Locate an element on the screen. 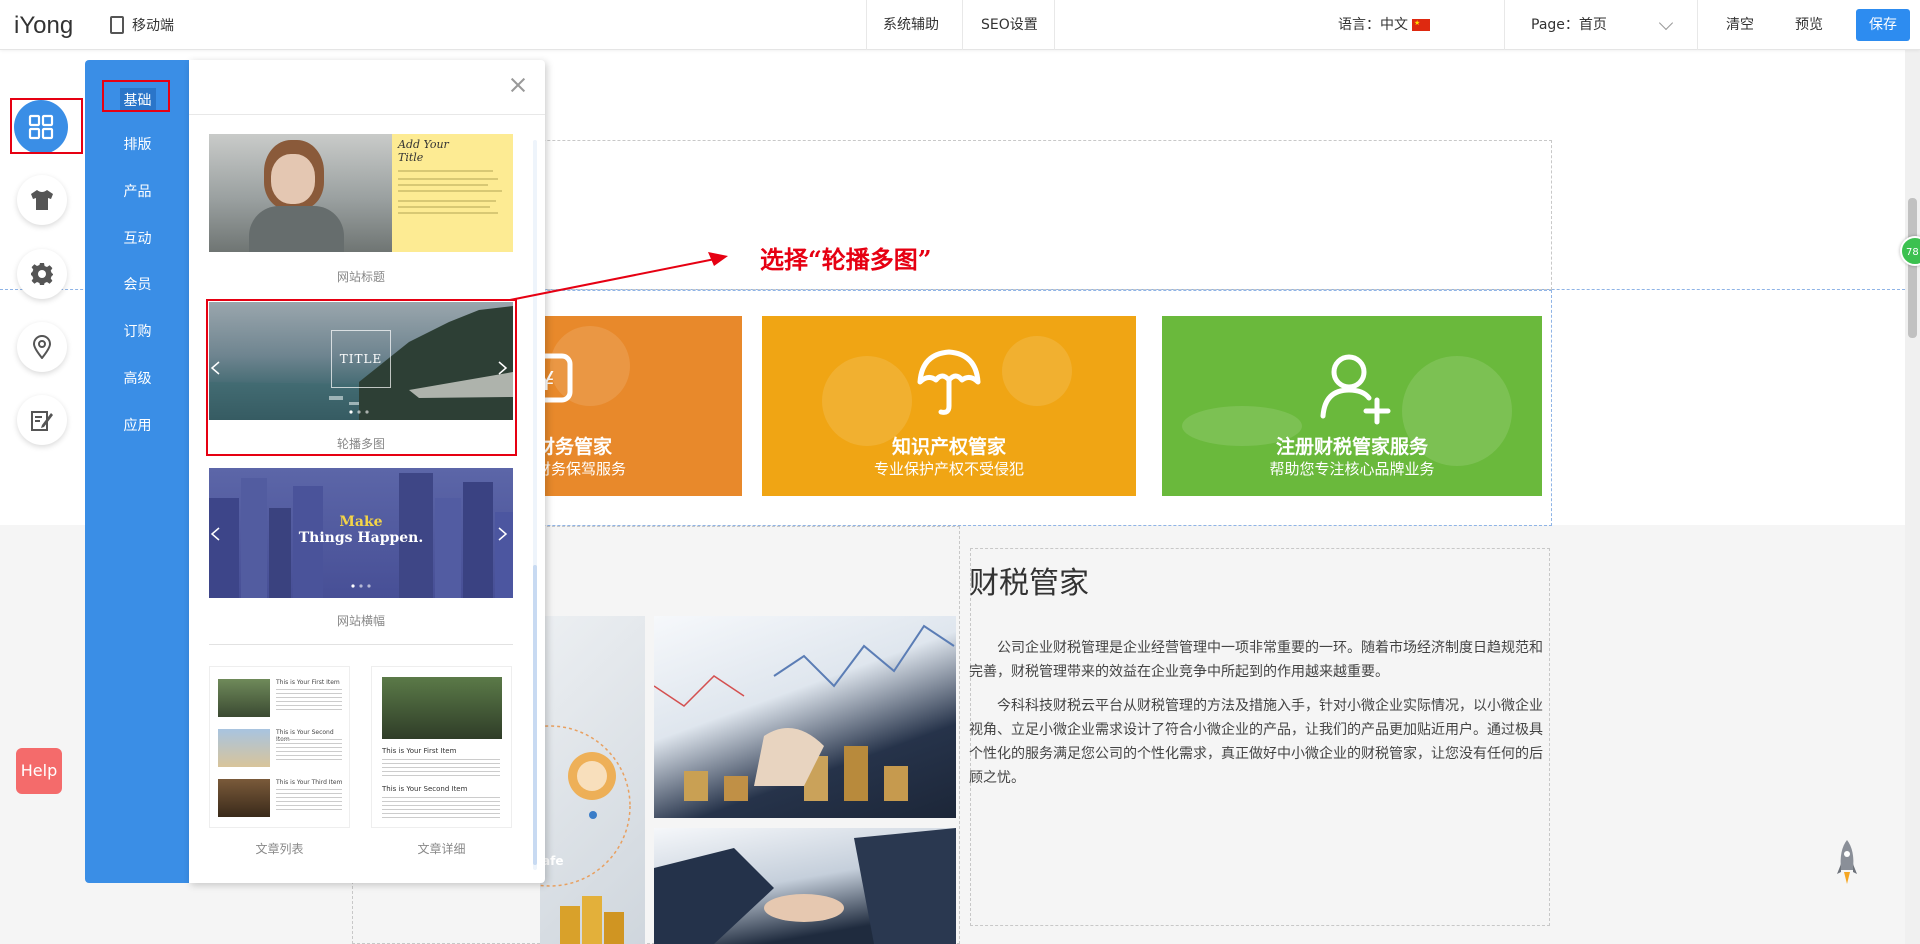  service-subtitle: 专业保护产权不受侵犯 is located at coordinates (948, 469).